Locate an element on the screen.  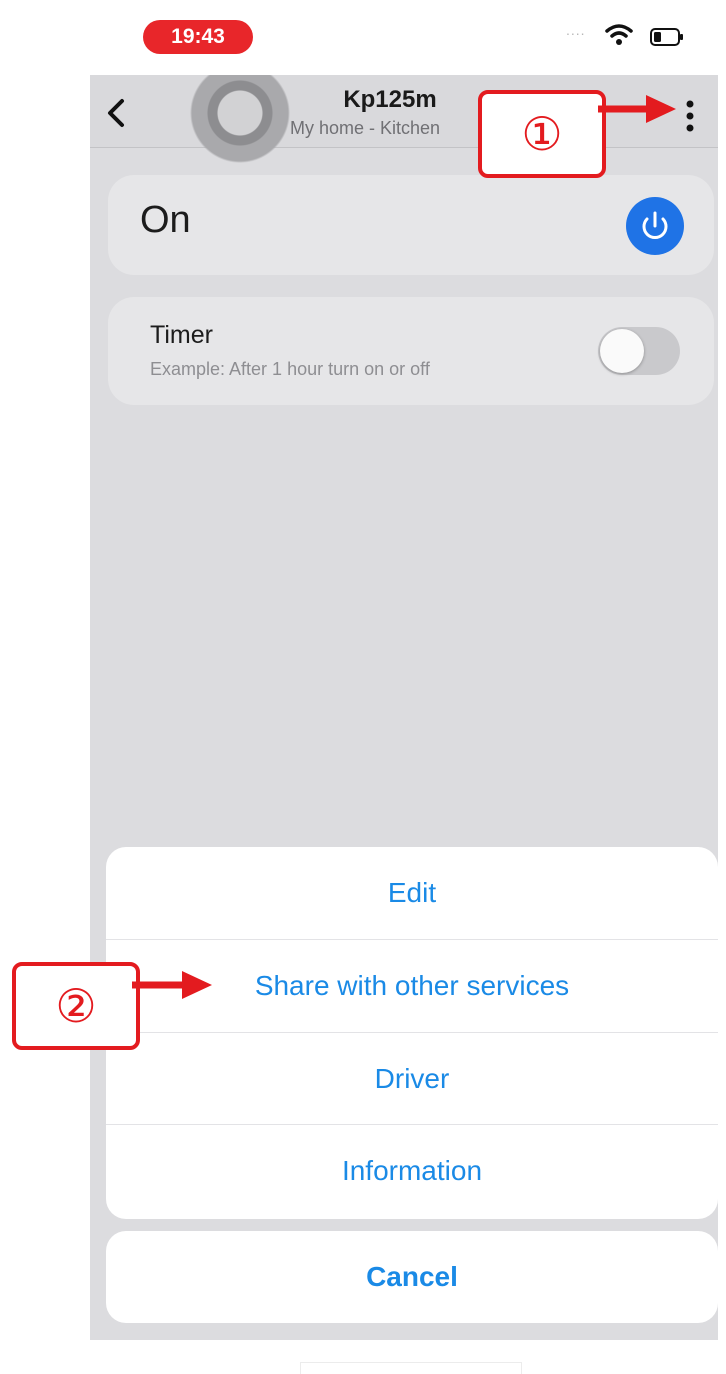
timer-toggle is located at coordinates (639, 351).